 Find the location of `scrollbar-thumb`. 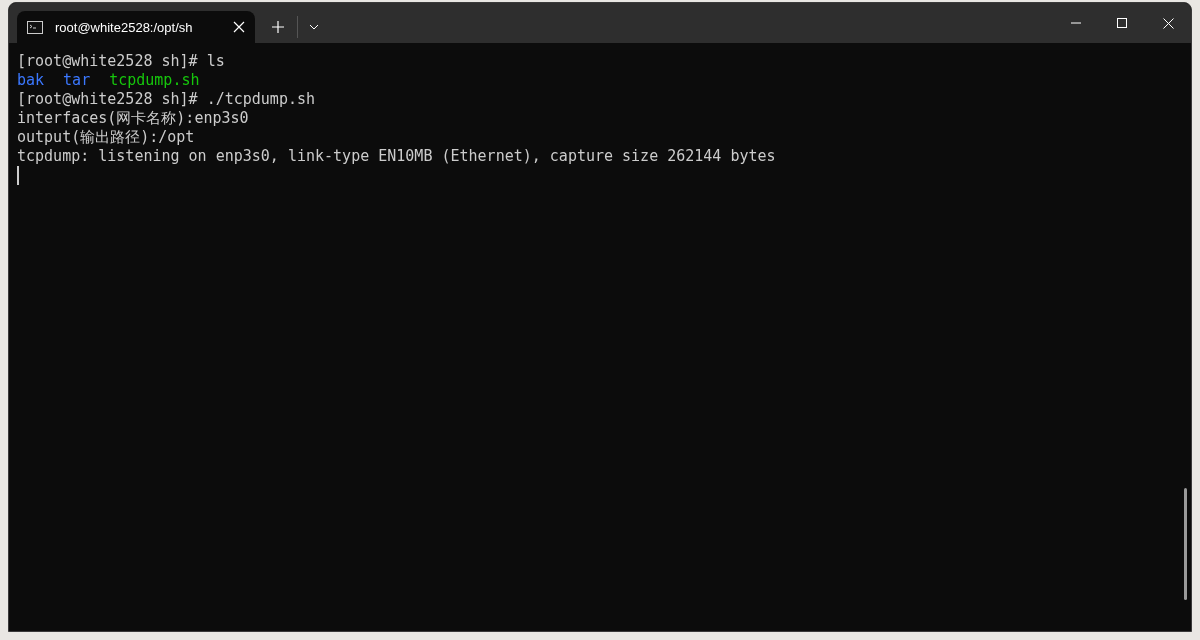

scrollbar-thumb is located at coordinates (1185, 544).